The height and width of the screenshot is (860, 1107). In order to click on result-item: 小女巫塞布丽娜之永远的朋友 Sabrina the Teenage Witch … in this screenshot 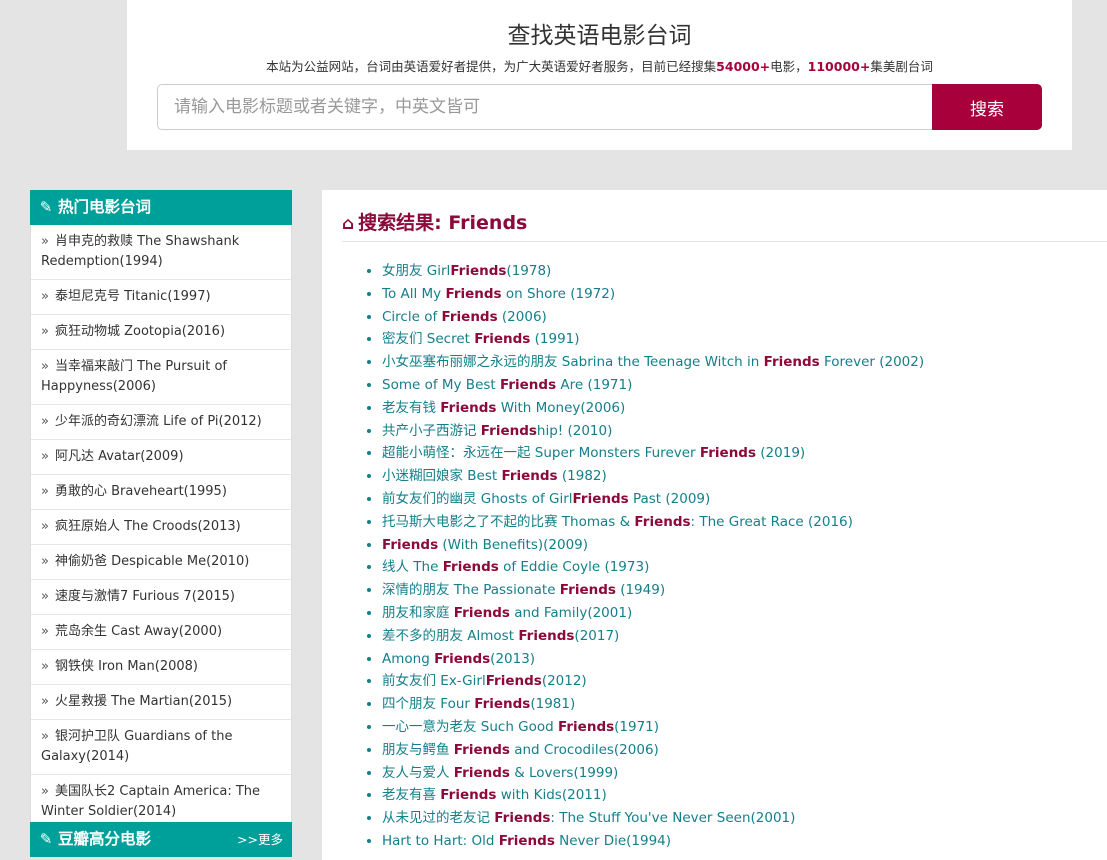, I will do `click(653, 362)`.